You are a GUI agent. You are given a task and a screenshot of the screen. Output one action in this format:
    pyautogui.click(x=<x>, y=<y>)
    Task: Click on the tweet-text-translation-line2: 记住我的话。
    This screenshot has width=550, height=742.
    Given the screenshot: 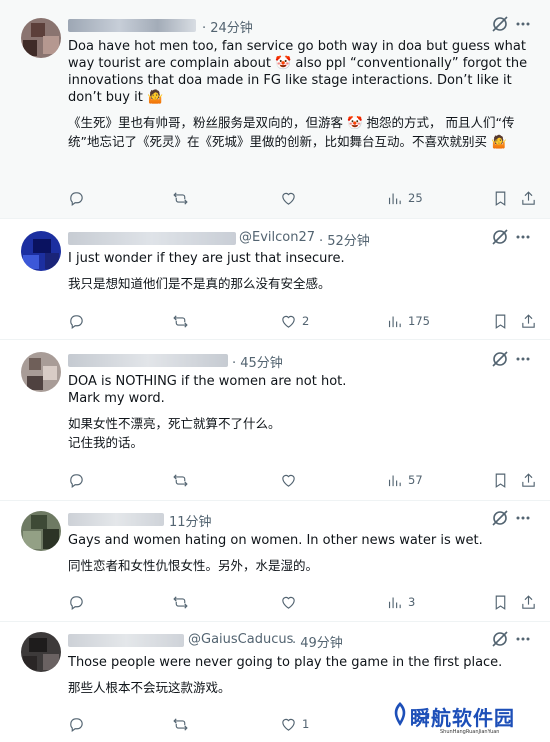 What is the action you would take?
    pyautogui.click(x=106, y=442)
    